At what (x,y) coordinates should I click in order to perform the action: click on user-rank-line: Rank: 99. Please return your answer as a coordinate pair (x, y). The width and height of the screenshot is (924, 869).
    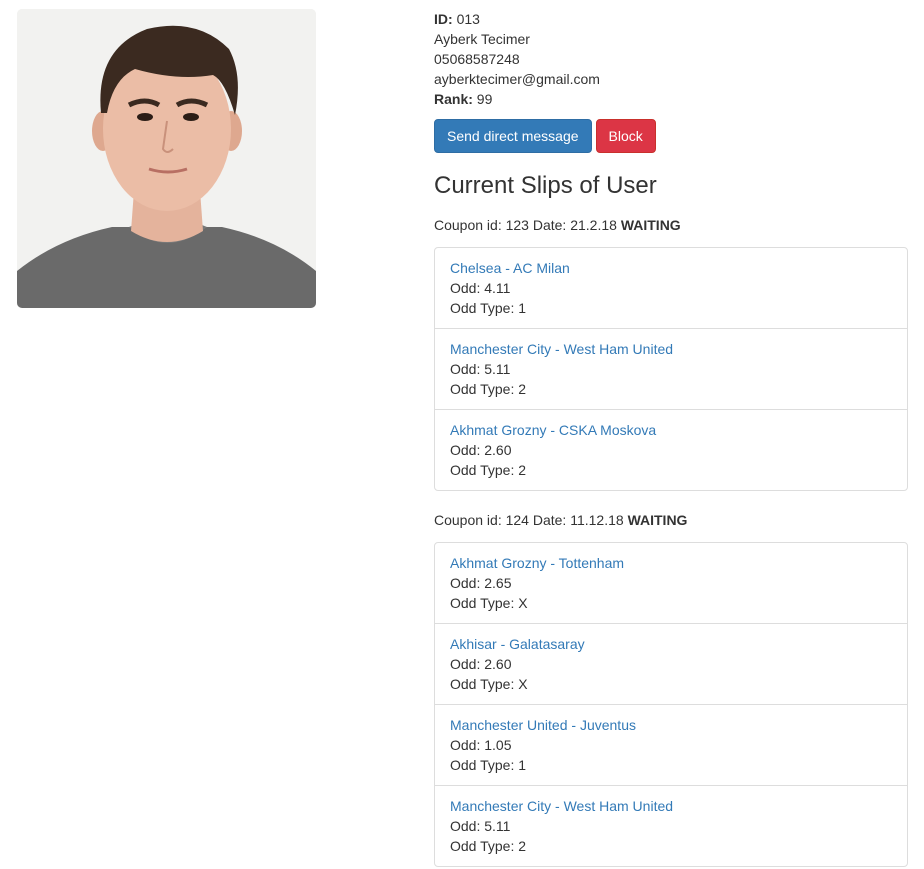
    Looking at the image, I should click on (671, 99).